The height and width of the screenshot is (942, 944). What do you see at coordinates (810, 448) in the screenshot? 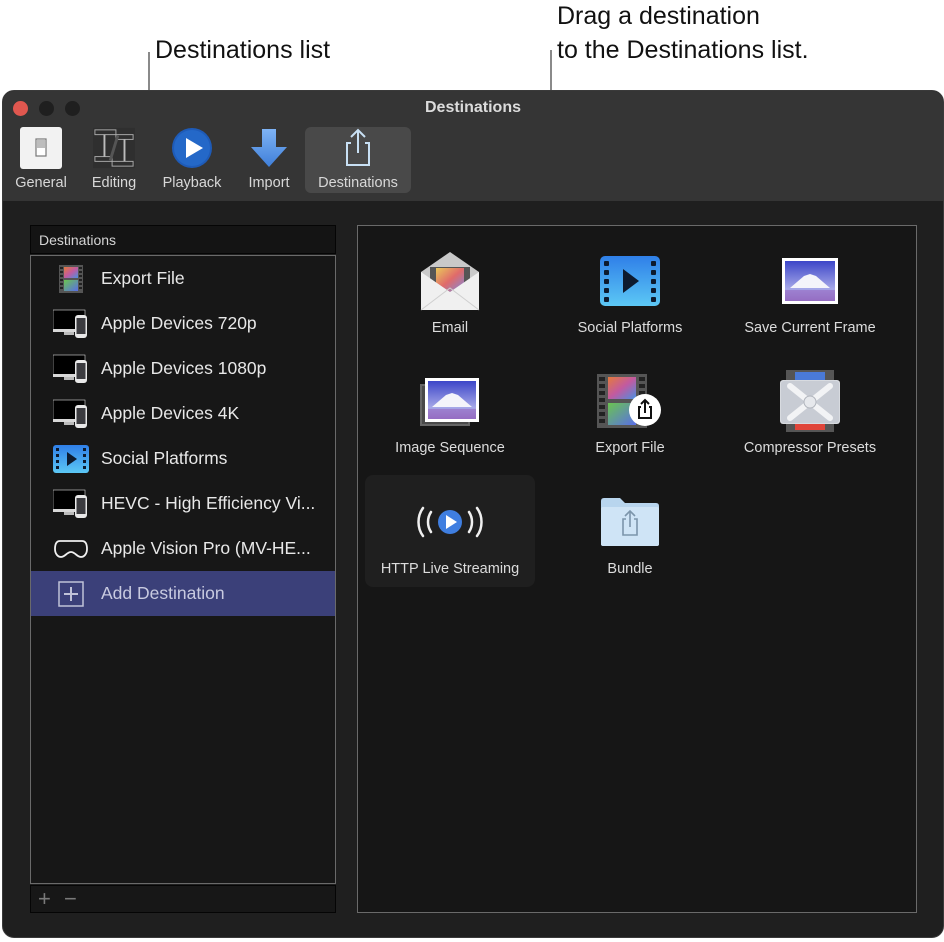
I see `template-label: Compressor Presets` at bounding box center [810, 448].